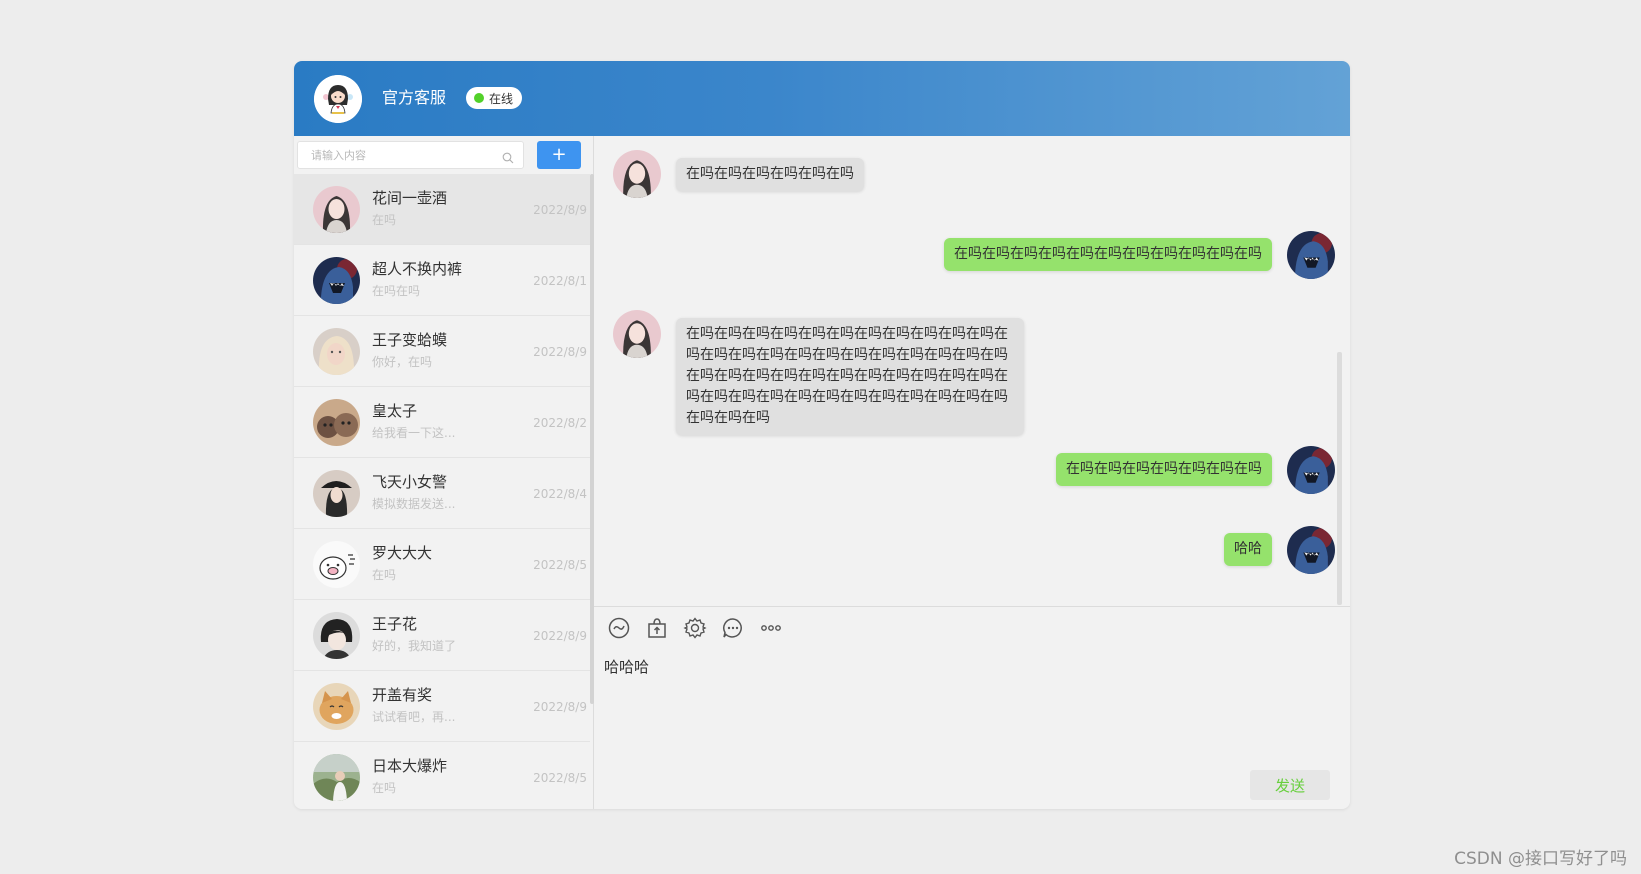 This screenshot has height=874, width=1641. What do you see at coordinates (338, 99) in the screenshot?
I see `girl-avatar-icon` at bounding box center [338, 99].